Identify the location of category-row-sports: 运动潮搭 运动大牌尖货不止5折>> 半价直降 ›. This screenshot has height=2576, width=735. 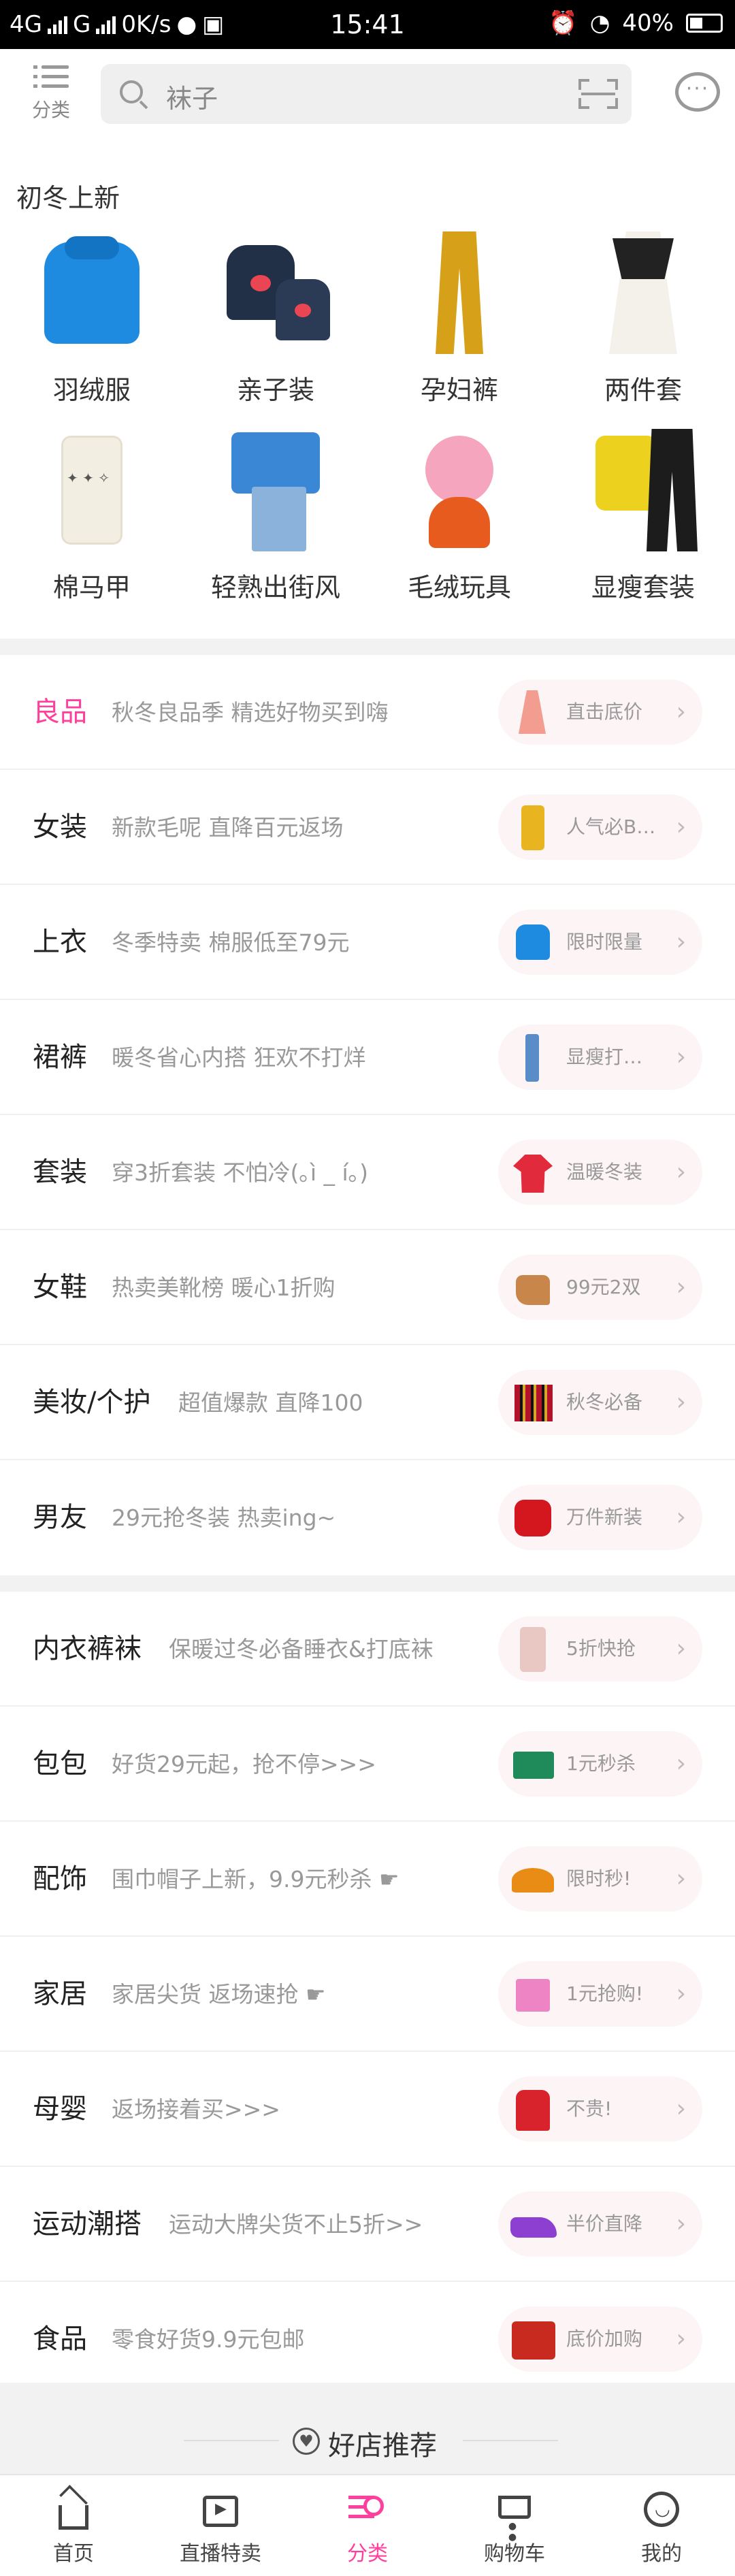
(367, 2225).